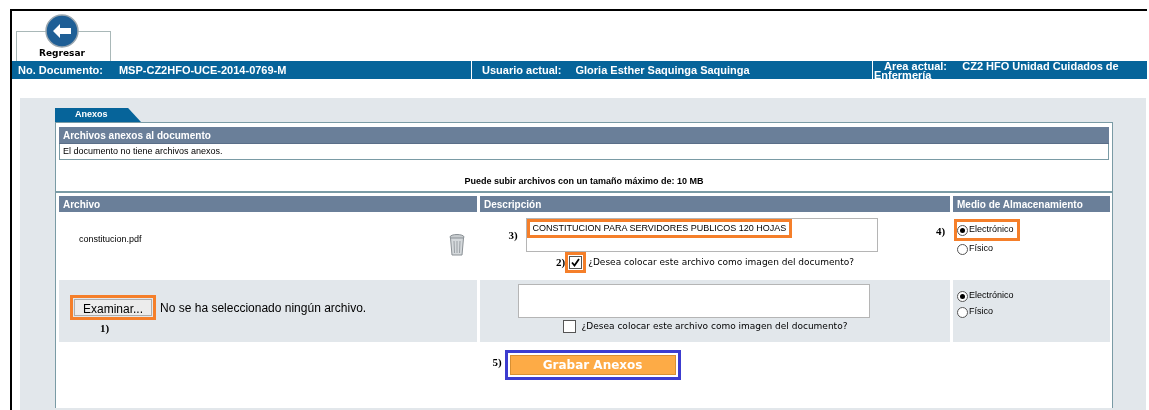 The width and height of the screenshot is (1149, 410). What do you see at coordinates (143, 151) in the screenshot?
I see `empty-message: El documento no tiene archivos anexos.` at bounding box center [143, 151].